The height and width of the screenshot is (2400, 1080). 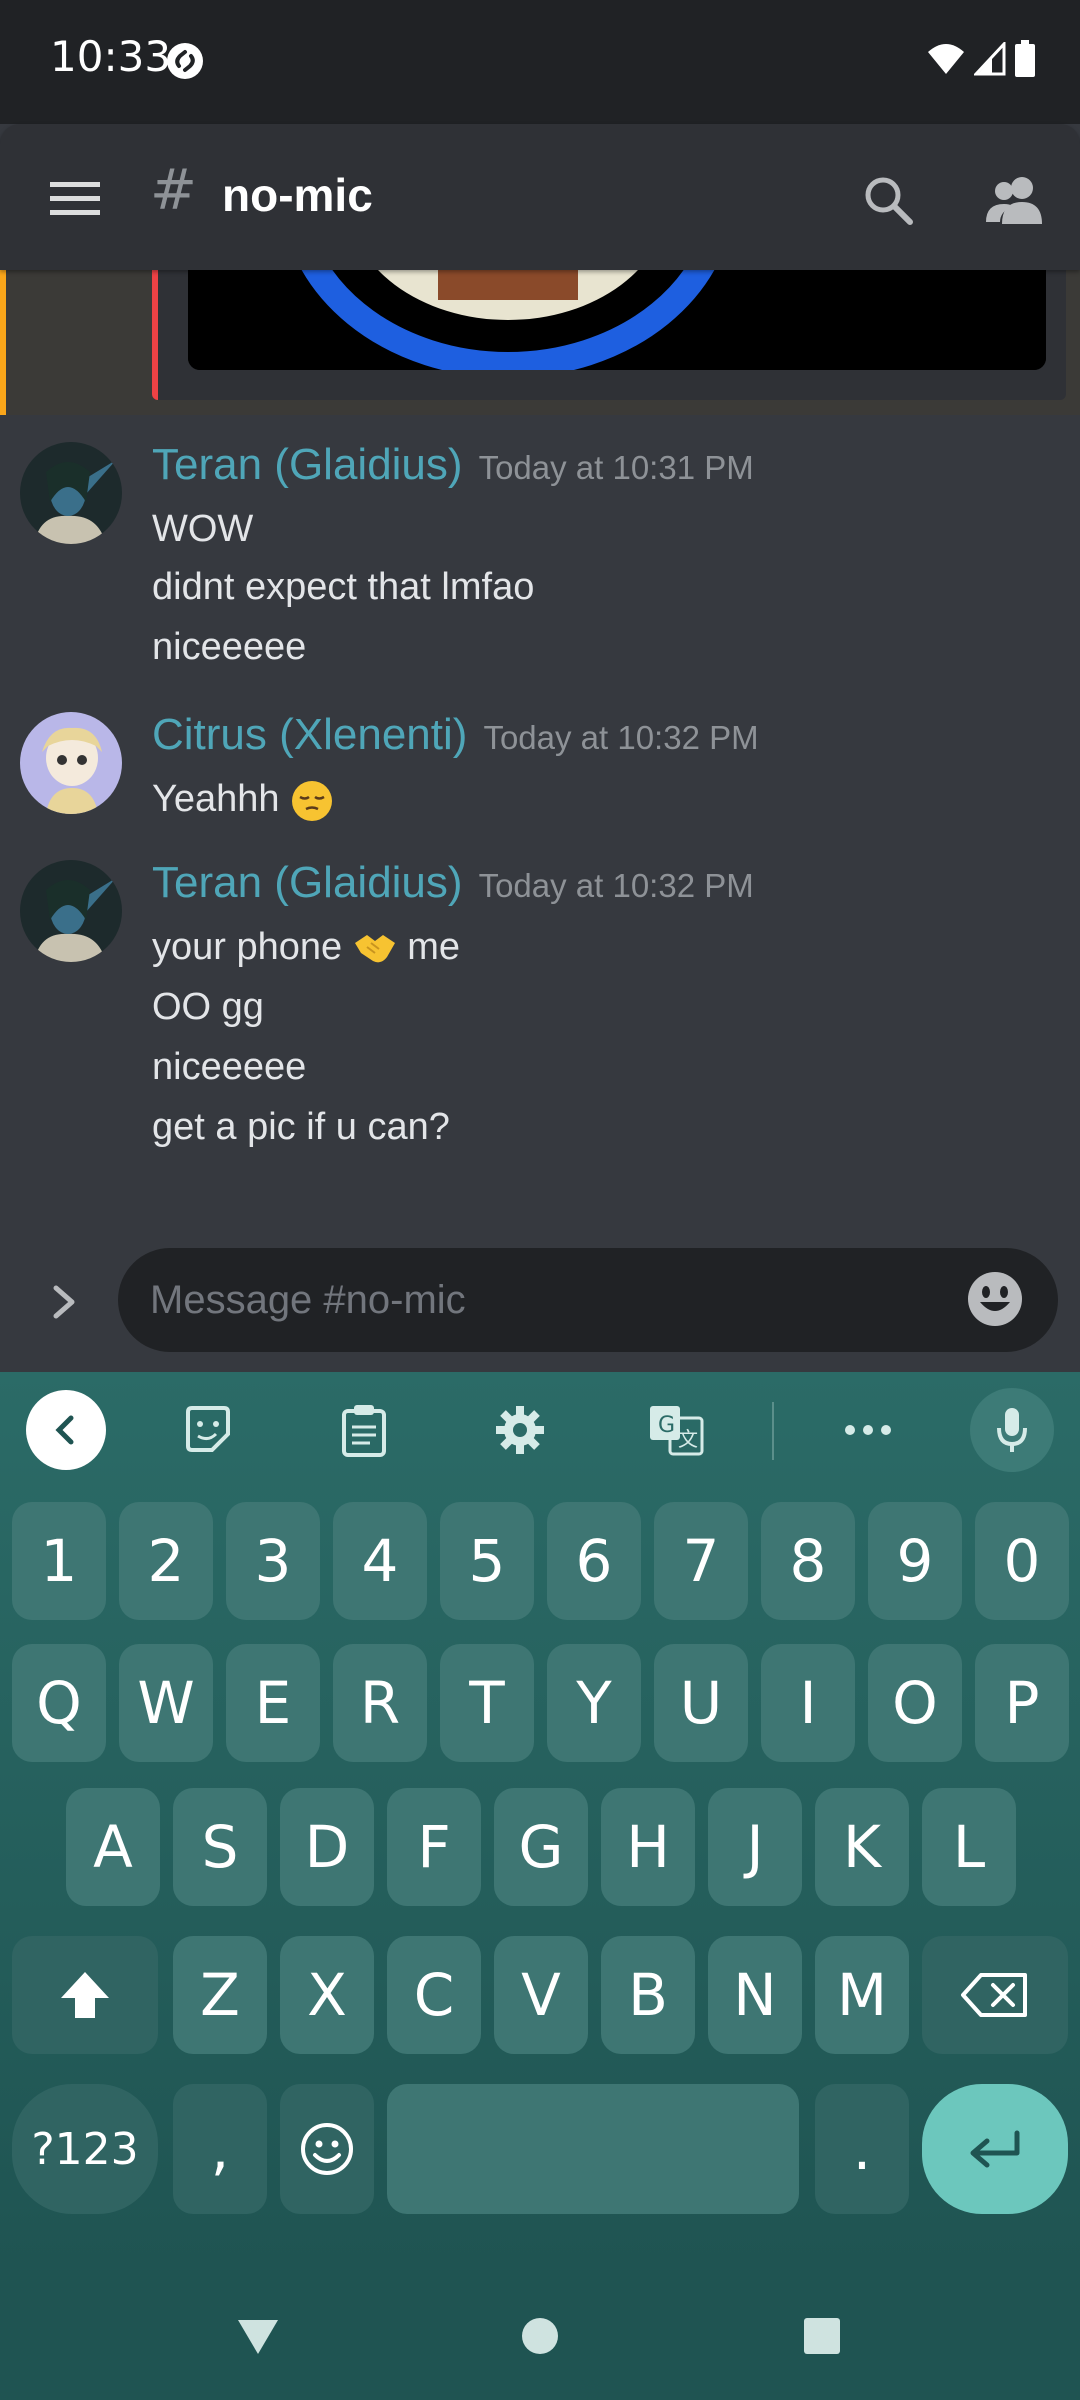 I want to click on message-text: Yeahhh, so click(x=243, y=800).